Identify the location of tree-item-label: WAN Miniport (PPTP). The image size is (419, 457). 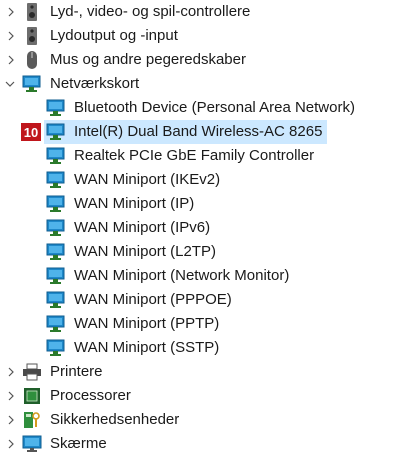
(147, 323).